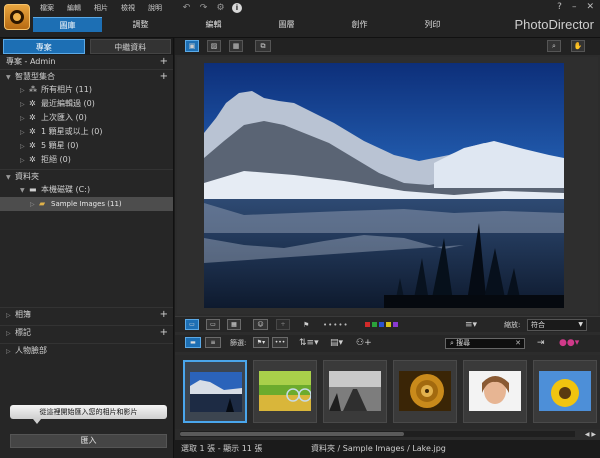 The width and height of the screenshot is (600, 458). What do you see at coordinates (593, 434) in the screenshot?
I see `scroll-right-icon: ▶` at bounding box center [593, 434].